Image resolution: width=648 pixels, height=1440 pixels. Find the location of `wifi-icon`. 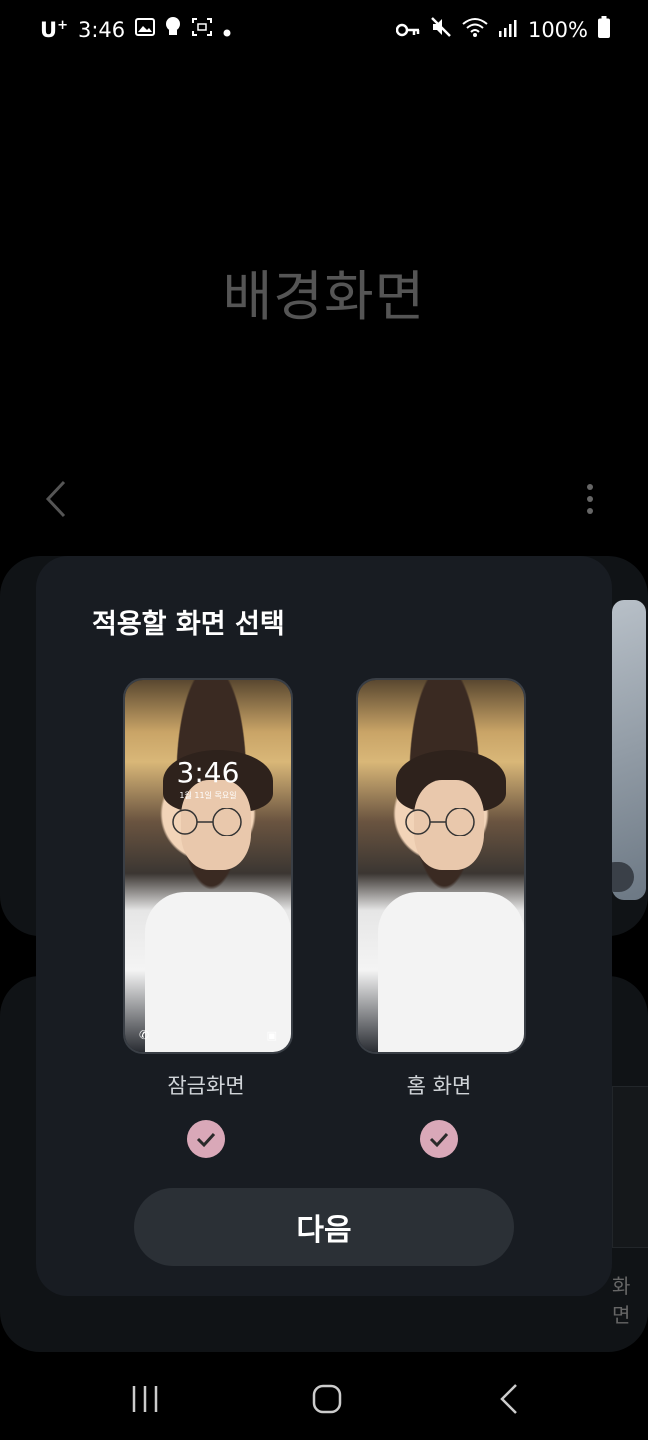

wifi-icon is located at coordinates (475, 29).